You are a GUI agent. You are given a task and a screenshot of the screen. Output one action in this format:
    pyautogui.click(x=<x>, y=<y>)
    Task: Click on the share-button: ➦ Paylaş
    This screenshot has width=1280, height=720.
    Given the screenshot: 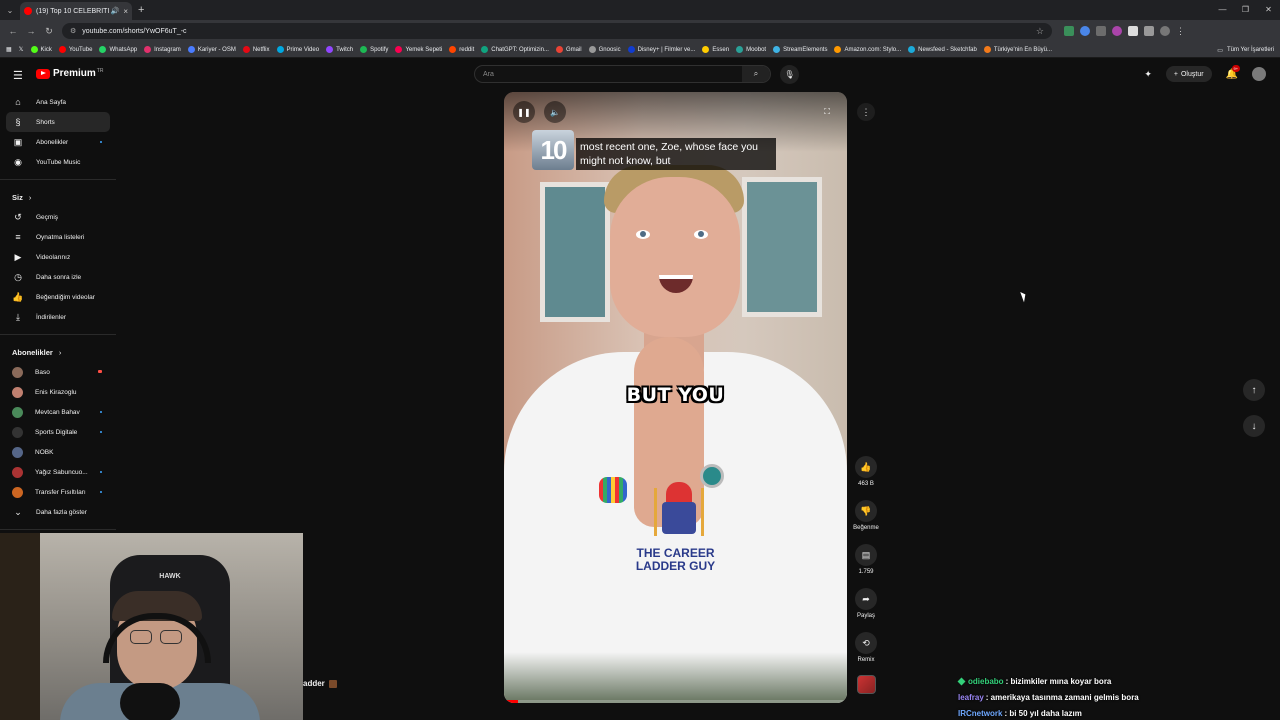 What is the action you would take?
    pyautogui.click(x=866, y=603)
    